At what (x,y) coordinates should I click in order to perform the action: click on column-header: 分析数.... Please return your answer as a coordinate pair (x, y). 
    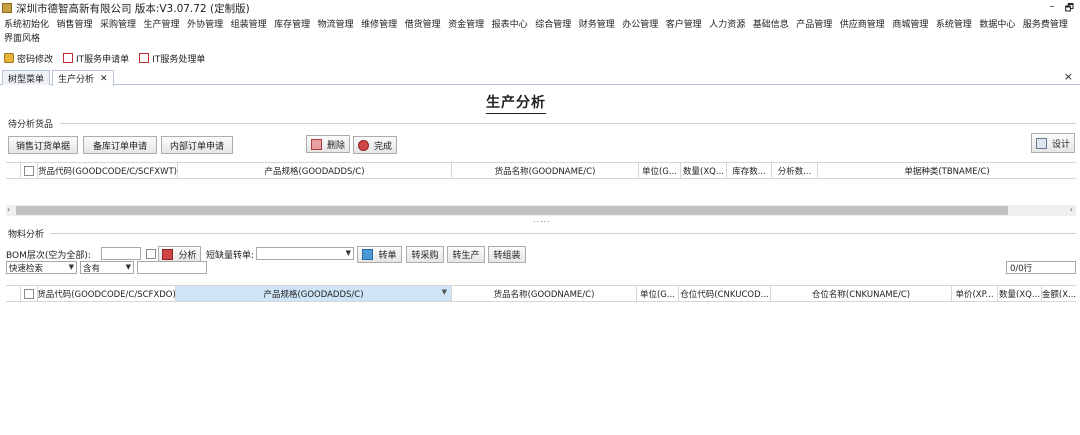
    Looking at the image, I should click on (795, 170).